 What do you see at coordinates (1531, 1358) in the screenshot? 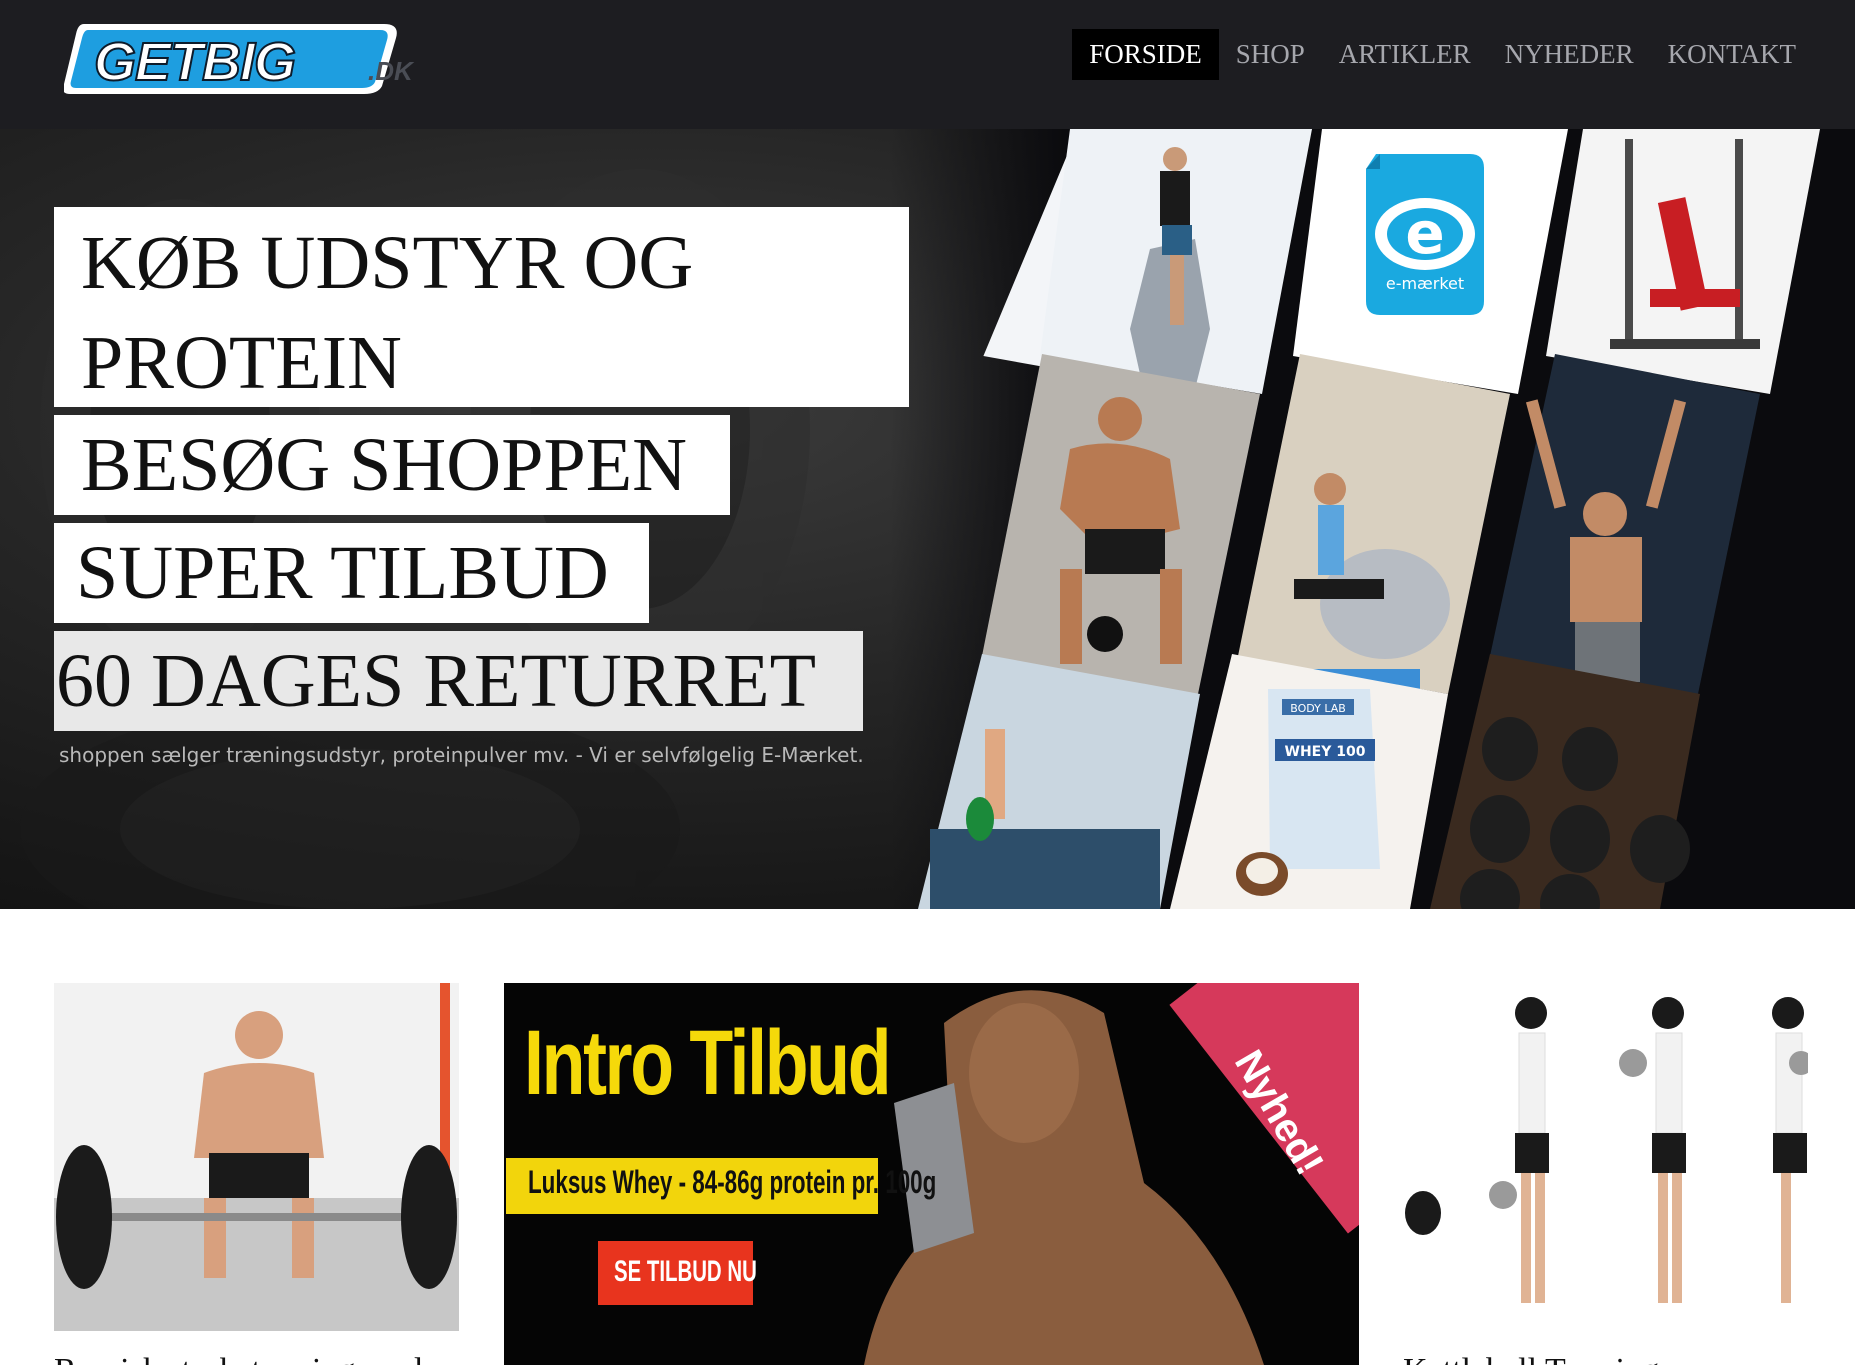
I see `card-title-kettlebell: Kettlebell Træning` at bounding box center [1531, 1358].